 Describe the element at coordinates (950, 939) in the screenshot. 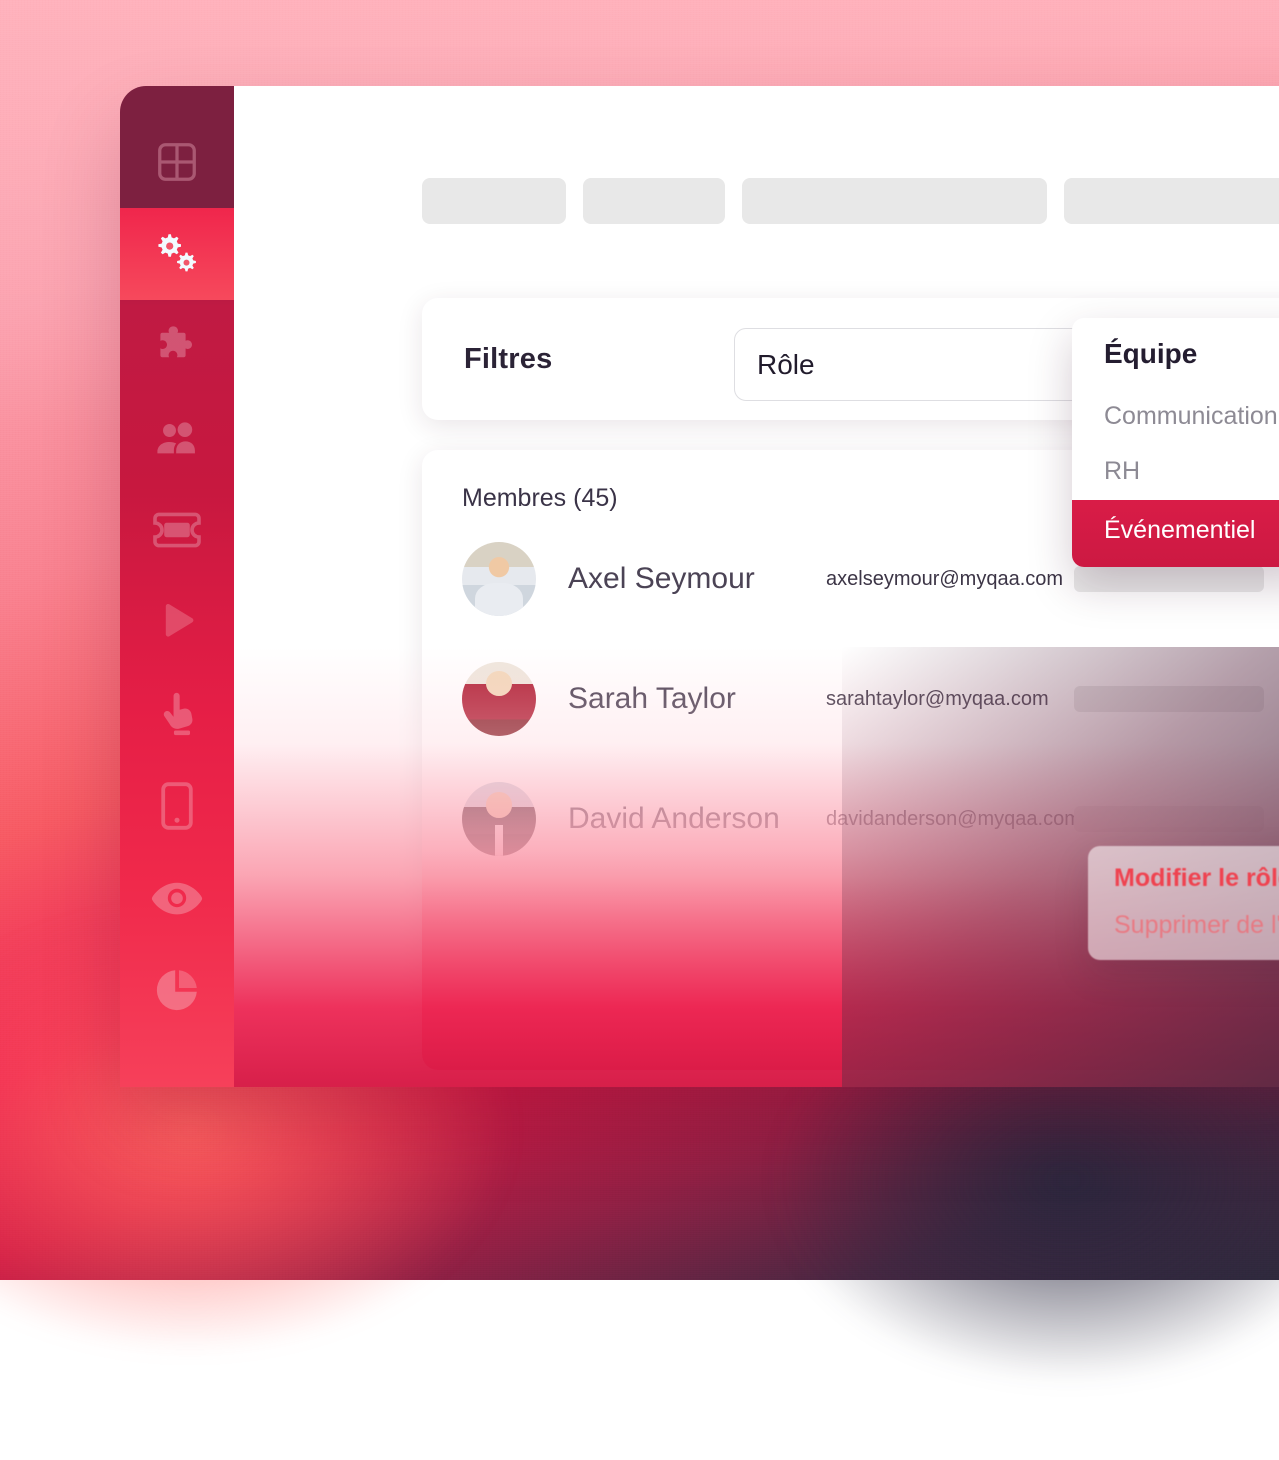

I see `email-skeleton` at that location.